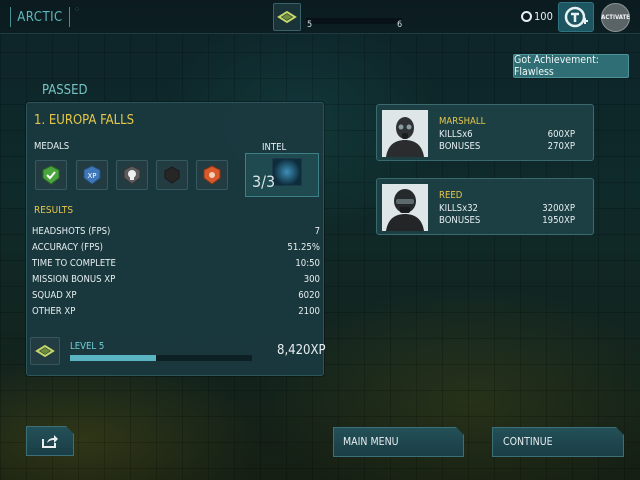 The width and height of the screenshot is (640, 480). Describe the element at coordinates (40, 17) in the screenshot. I see `world-label: ARCTIC` at that location.